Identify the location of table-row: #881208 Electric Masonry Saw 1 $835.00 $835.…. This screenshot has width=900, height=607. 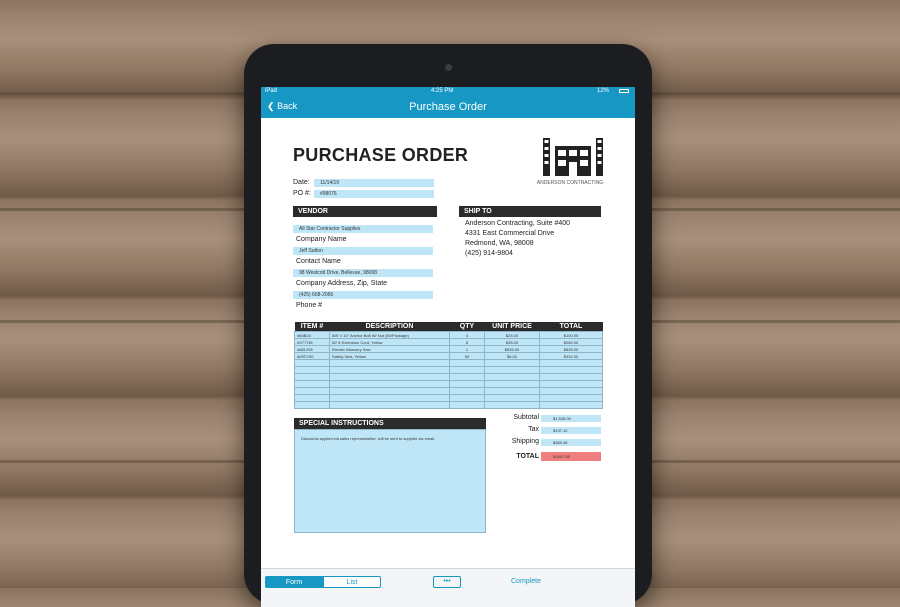
(448, 349).